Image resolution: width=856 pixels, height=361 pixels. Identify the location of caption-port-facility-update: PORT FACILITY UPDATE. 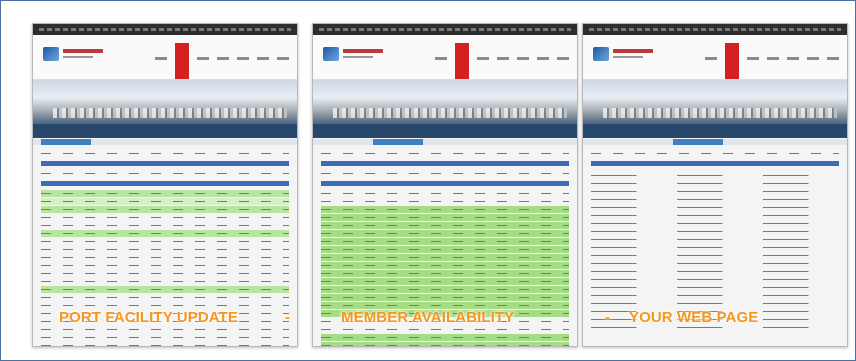
(148, 317).